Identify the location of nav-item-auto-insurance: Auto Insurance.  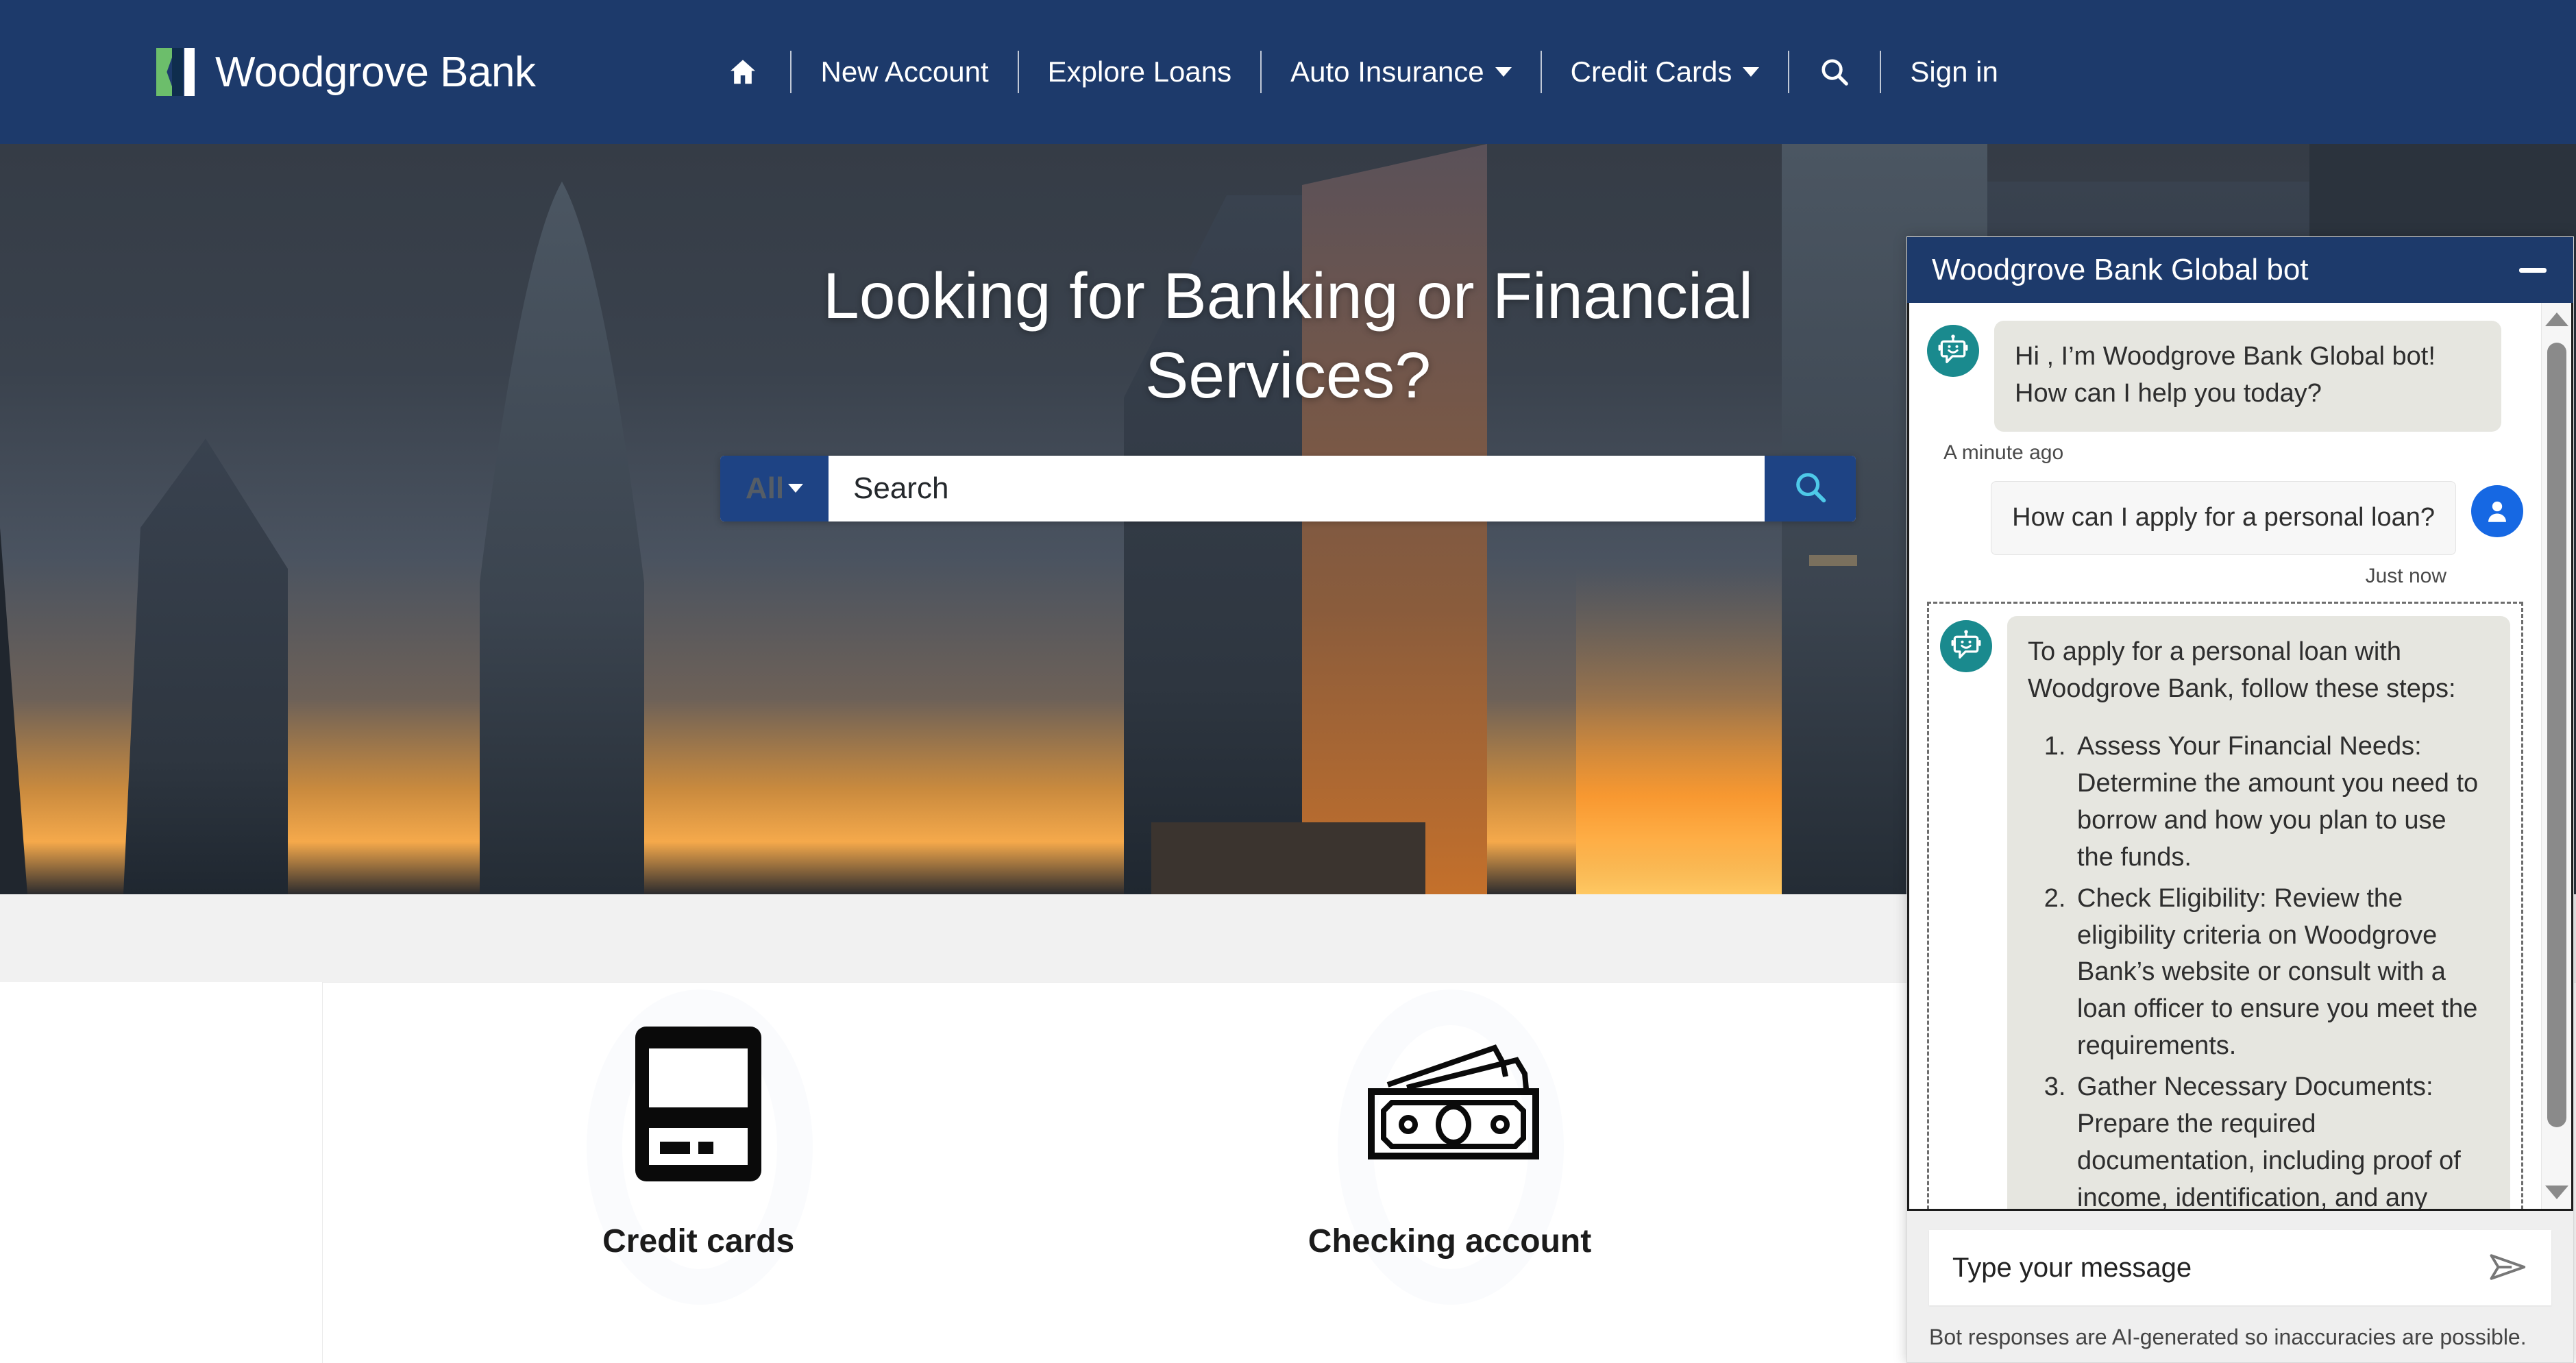
(1401, 72).